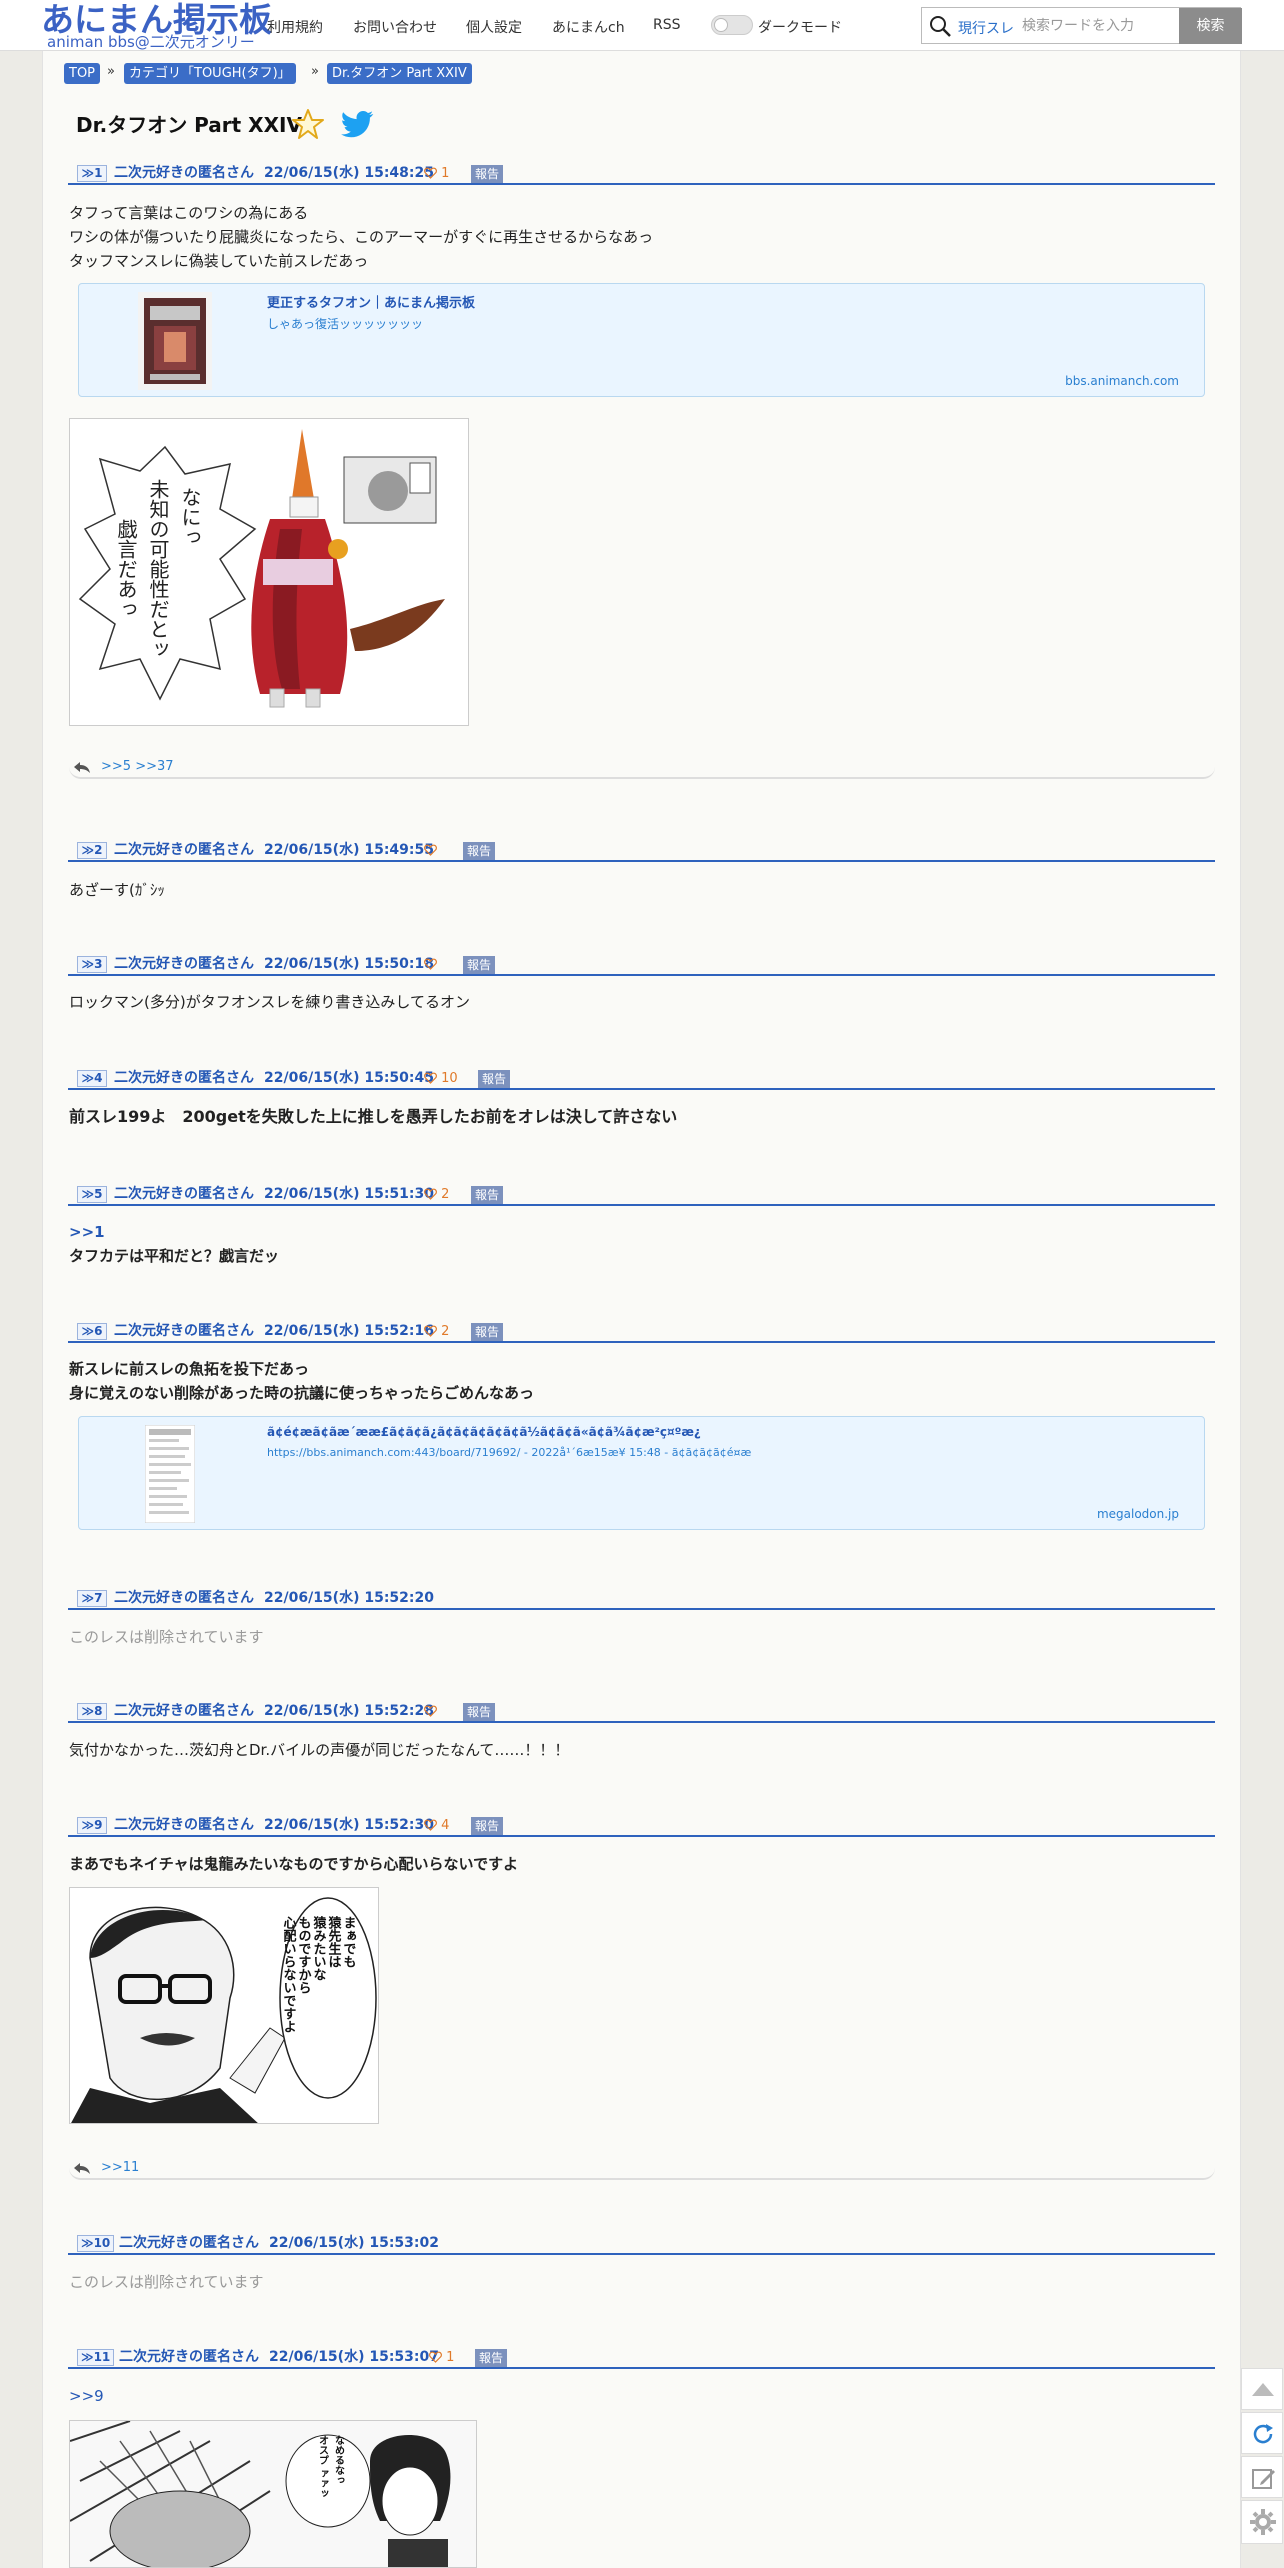  I want to click on post-line: あざーす(ｶﾞｼｯ, so click(117, 890).